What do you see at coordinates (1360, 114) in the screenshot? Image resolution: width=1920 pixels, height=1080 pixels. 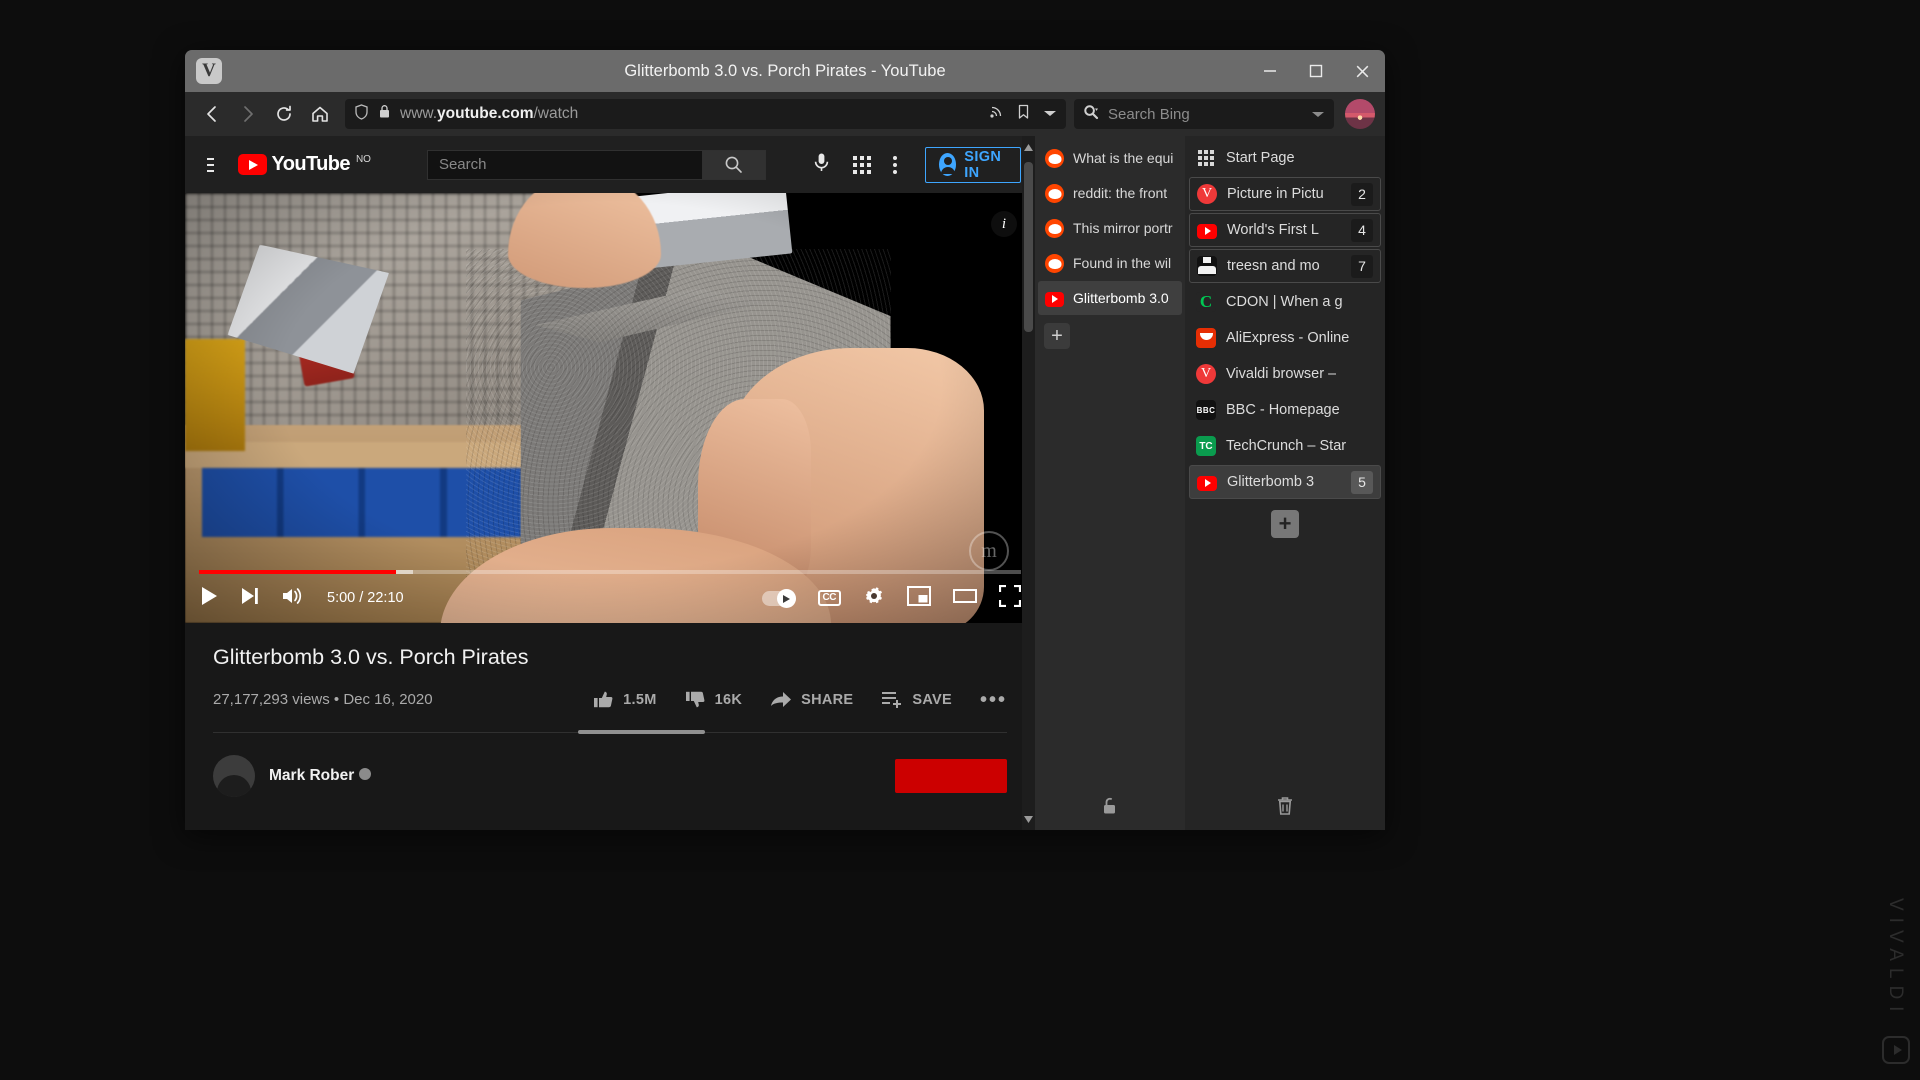 I see `profile-avatar` at bounding box center [1360, 114].